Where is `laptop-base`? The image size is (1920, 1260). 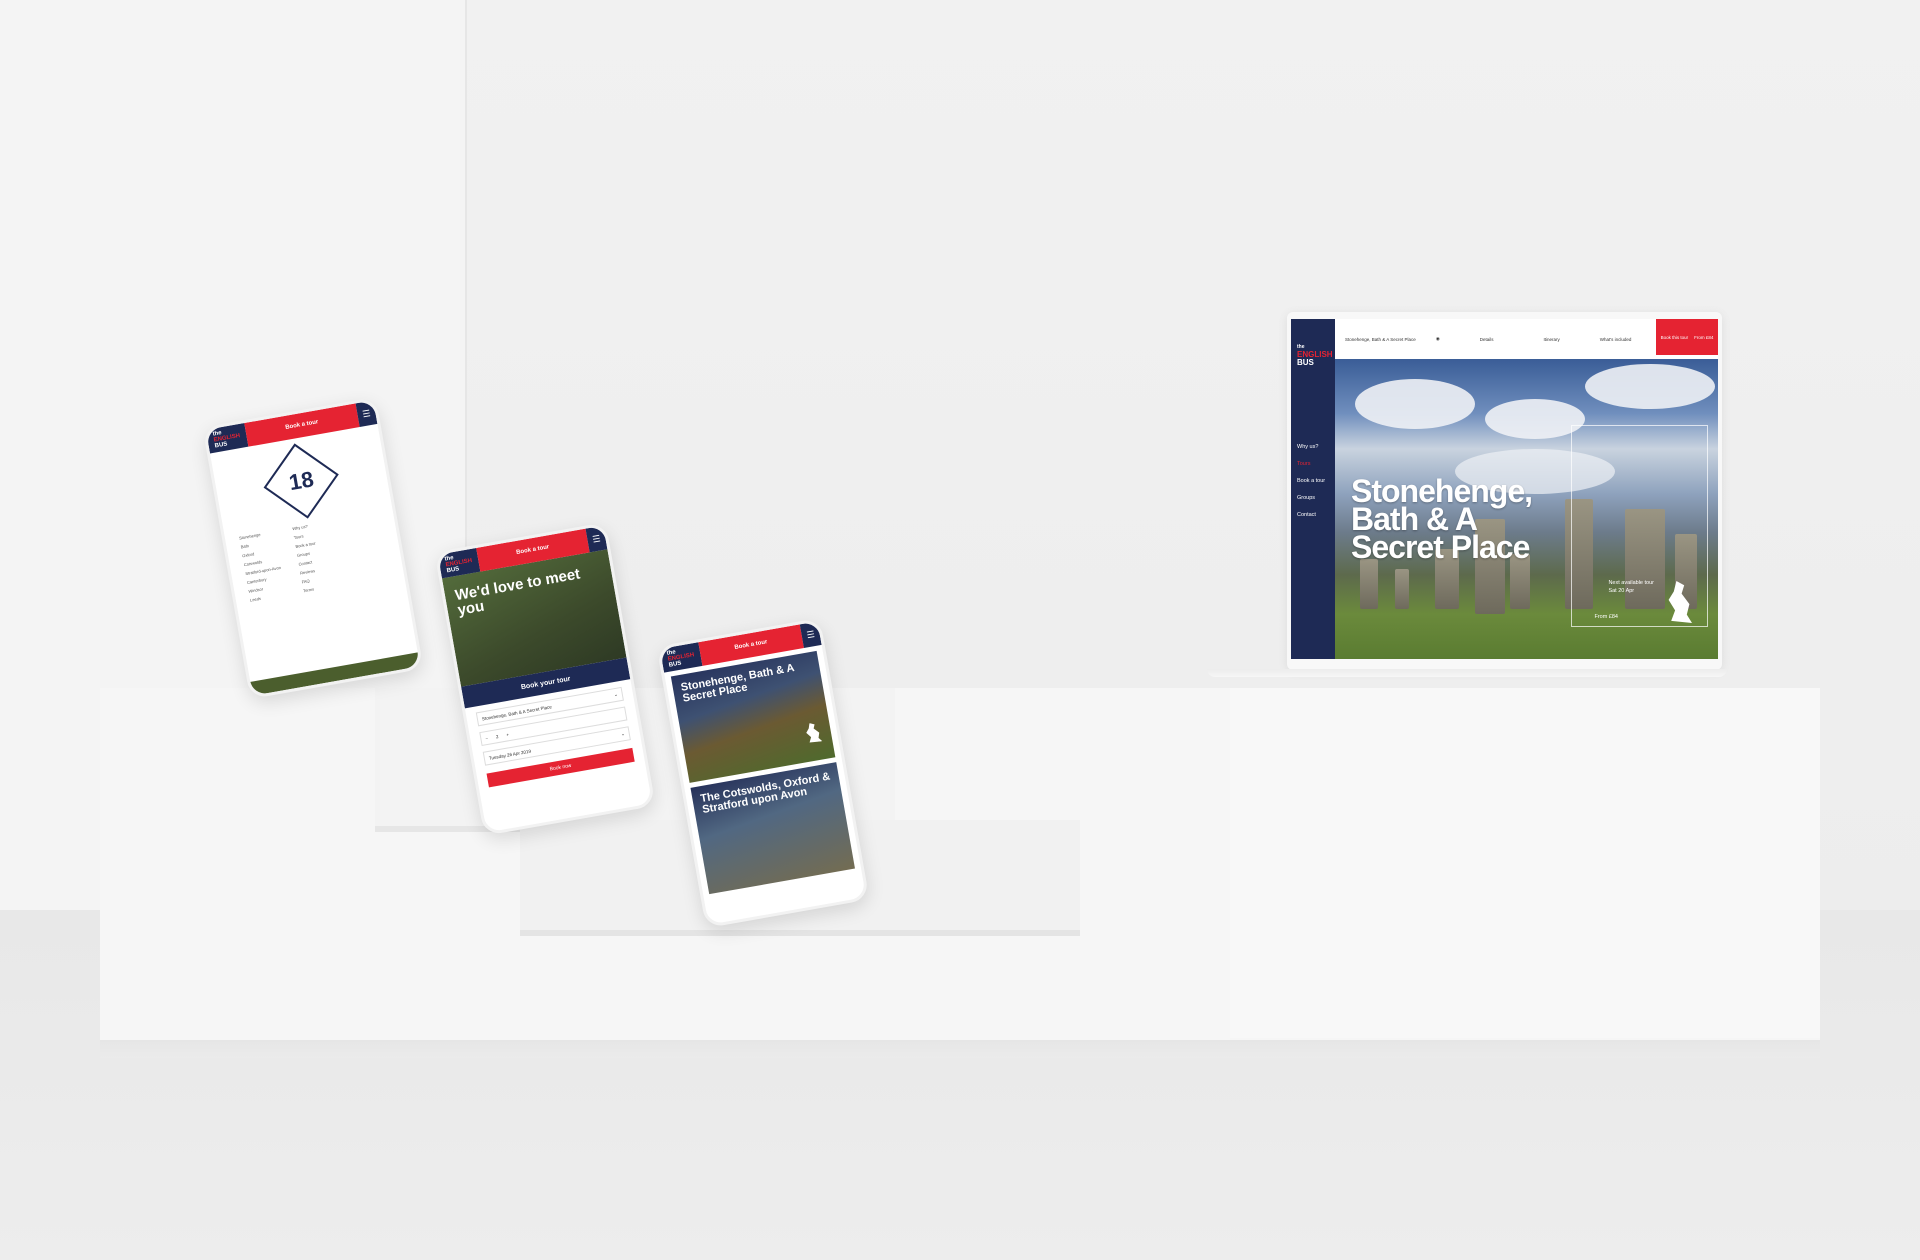 laptop-base is located at coordinates (1467, 673).